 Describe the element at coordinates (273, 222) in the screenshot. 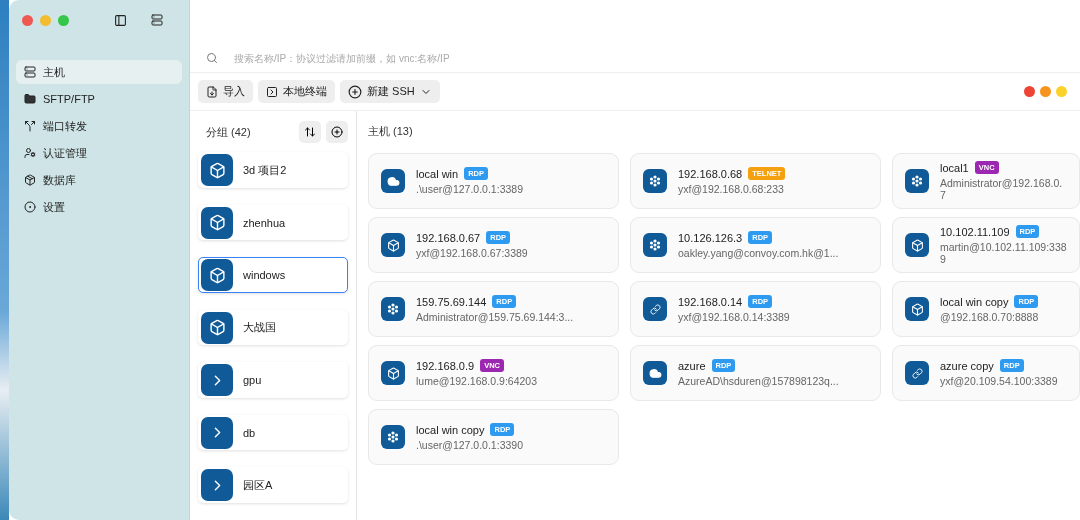

I see `group-item: zhenhua` at that location.